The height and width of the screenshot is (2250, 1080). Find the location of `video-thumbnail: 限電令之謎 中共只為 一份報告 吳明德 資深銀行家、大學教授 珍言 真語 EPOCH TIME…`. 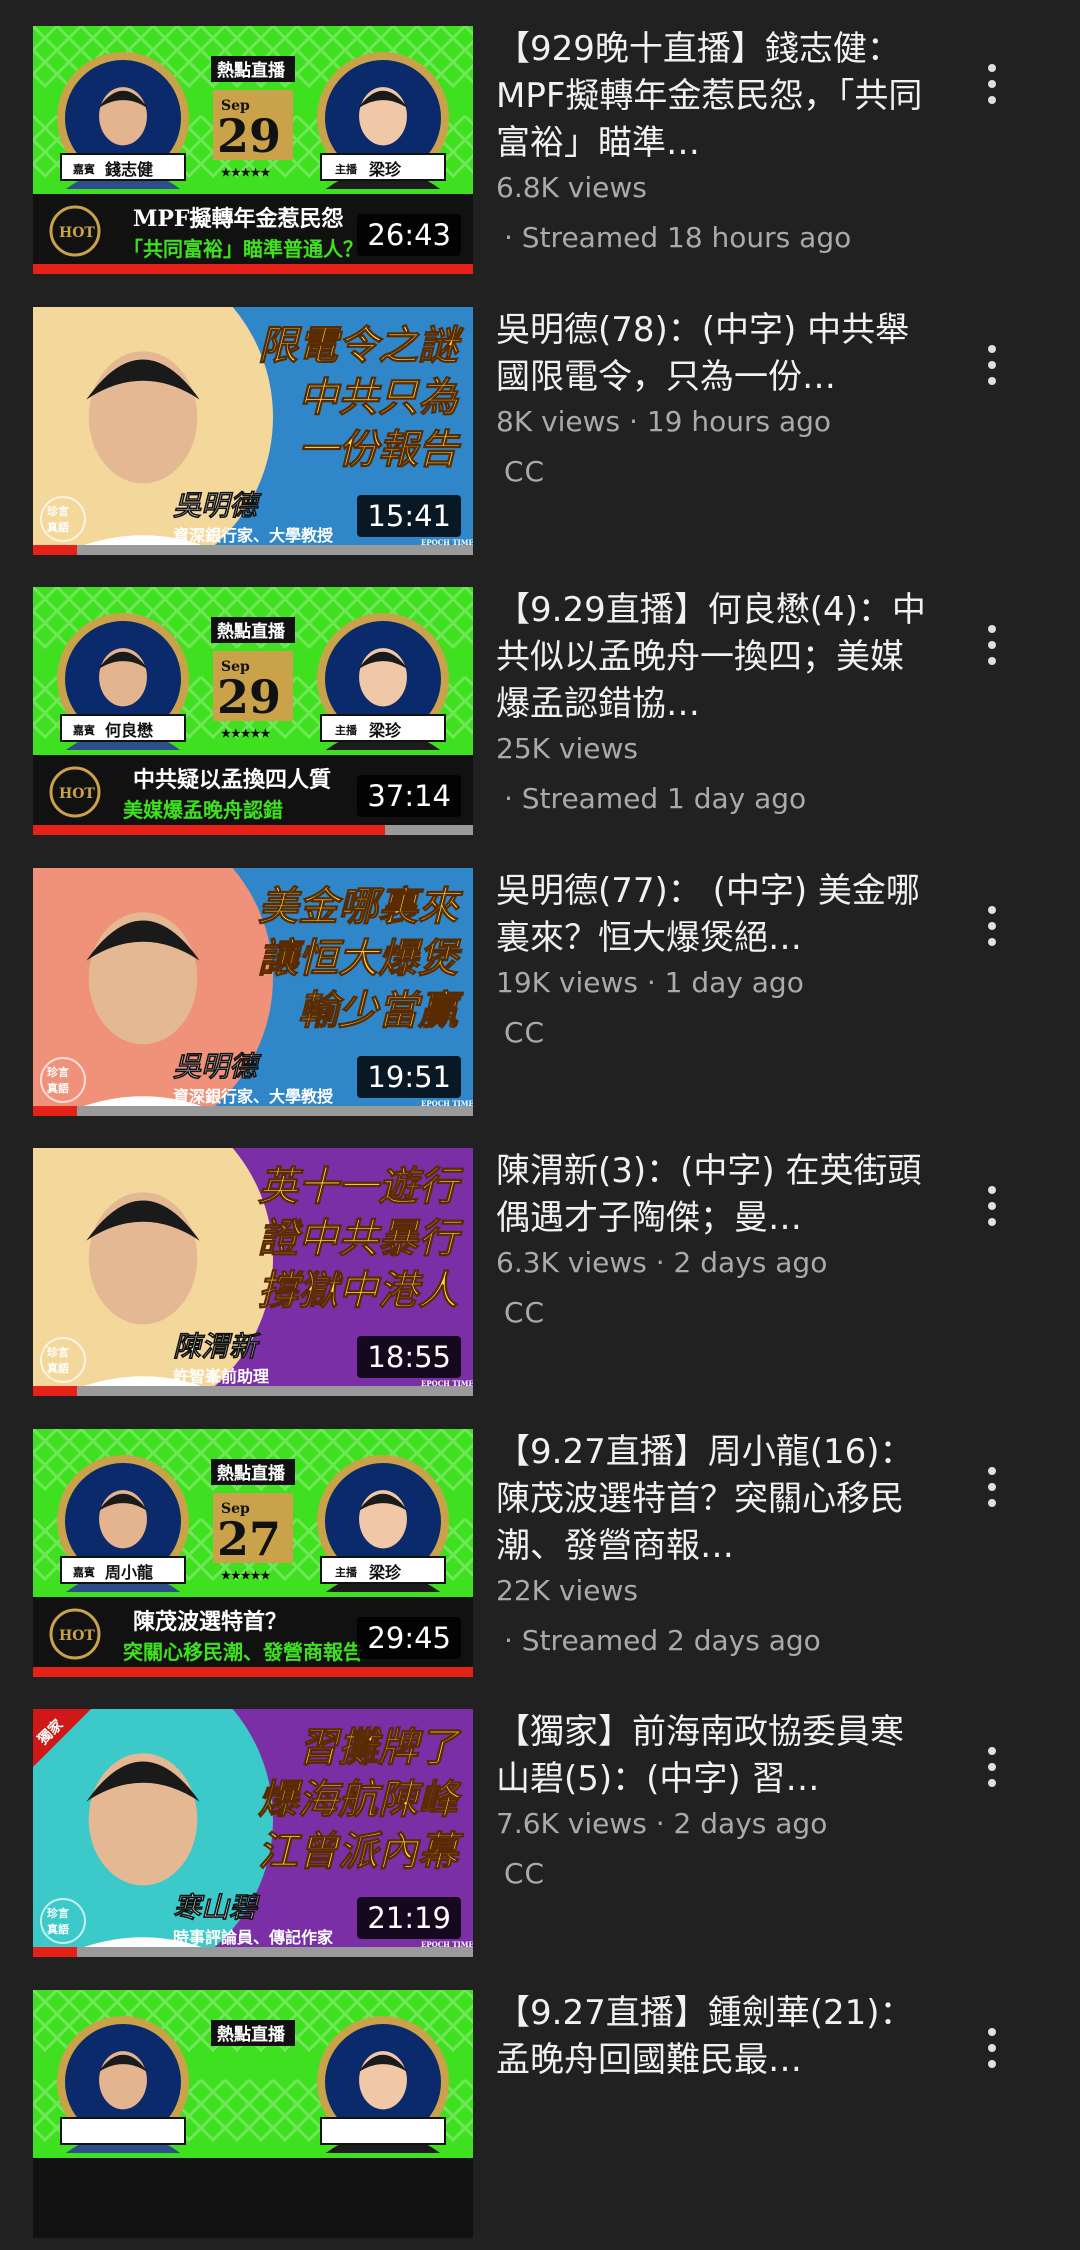

video-thumbnail: 限電令之謎 中共只為 一份報告 吳明德 資深銀行家、大學教授 珍言 真語 EPOCH TIME… is located at coordinates (253, 431).